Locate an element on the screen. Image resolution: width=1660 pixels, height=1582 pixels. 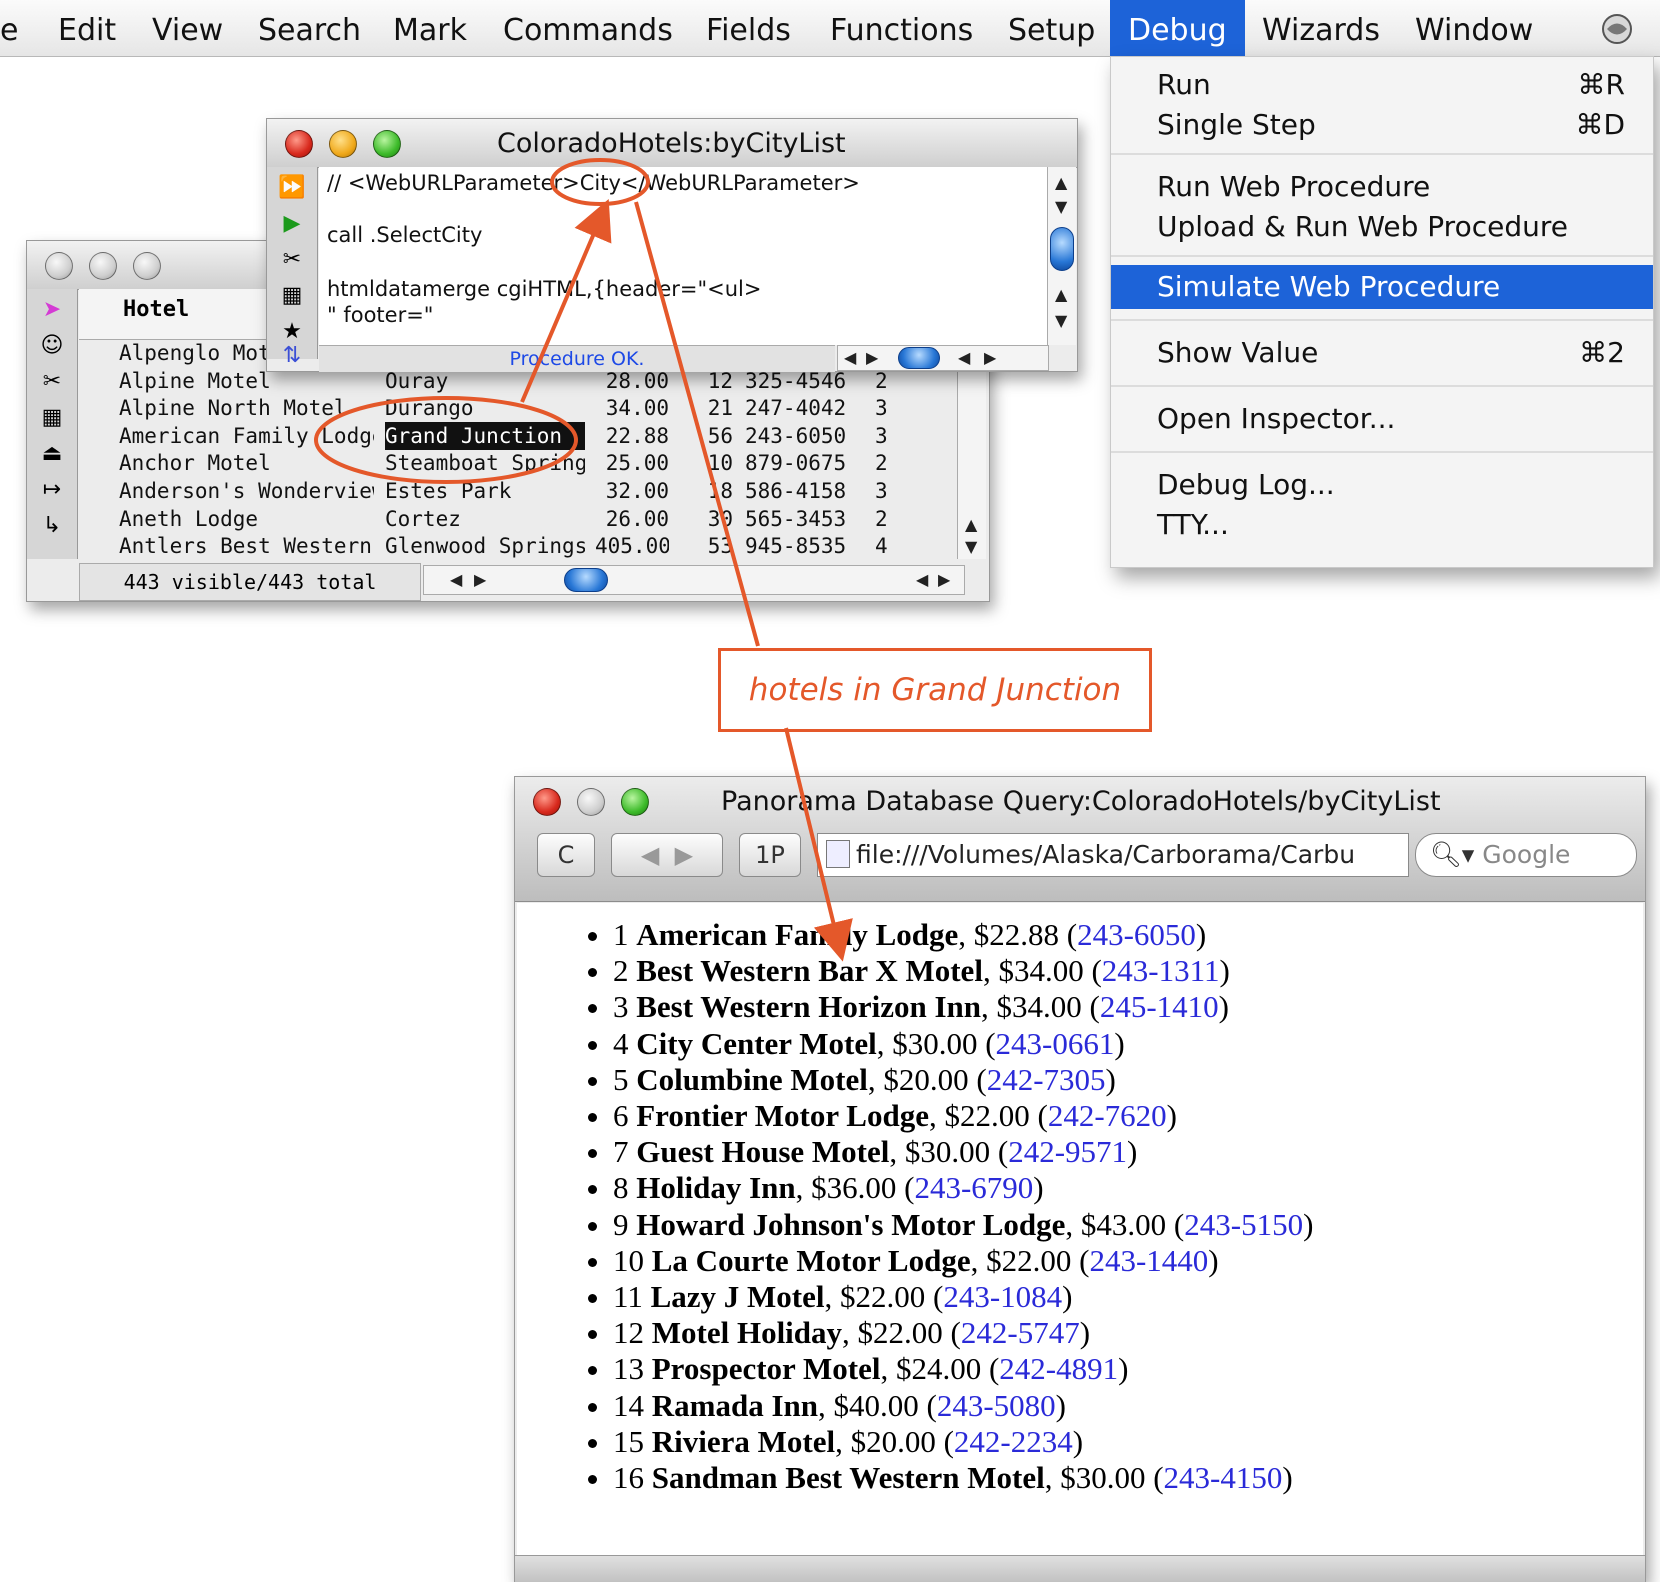
vertical-scroll-thumb is located at coordinates (1062, 249).